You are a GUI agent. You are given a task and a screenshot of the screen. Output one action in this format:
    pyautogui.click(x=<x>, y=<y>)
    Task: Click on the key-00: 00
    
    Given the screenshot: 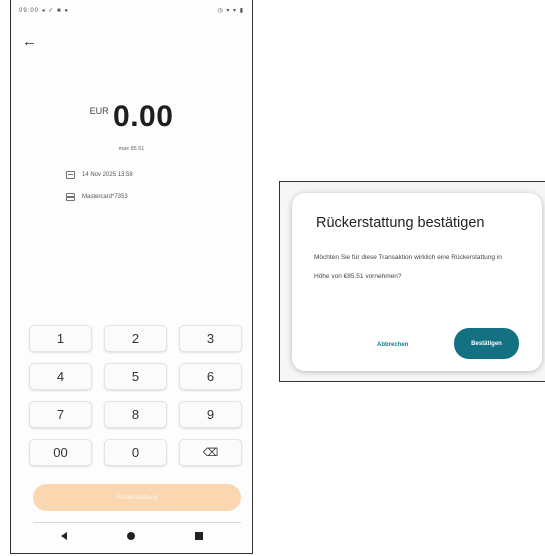 What is the action you would take?
    pyautogui.click(x=60, y=452)
    